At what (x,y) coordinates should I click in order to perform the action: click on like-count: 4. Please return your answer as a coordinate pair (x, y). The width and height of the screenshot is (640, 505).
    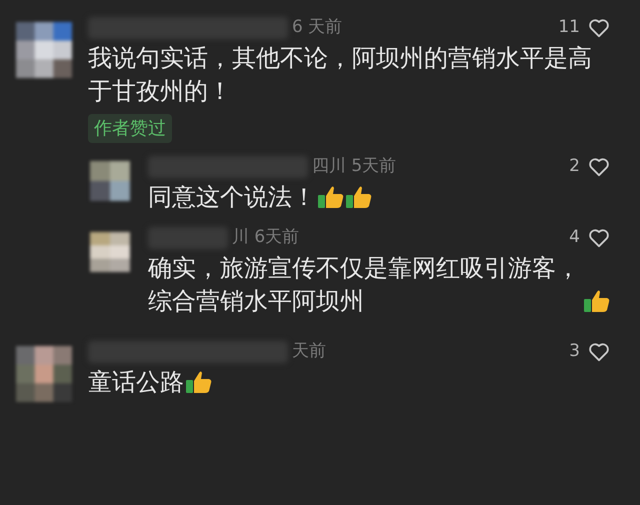
    Looking at the image, I should click on (574, 238).